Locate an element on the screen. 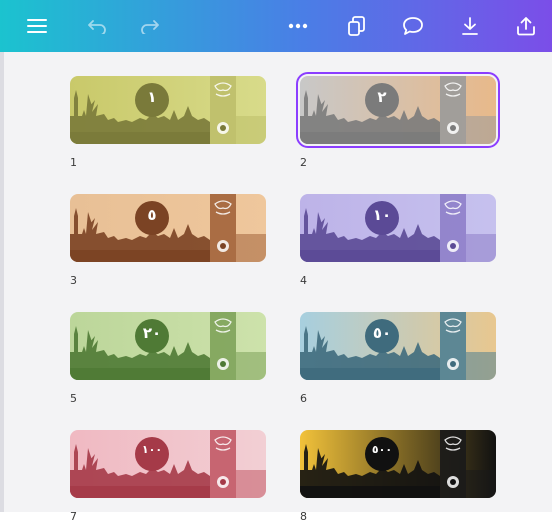  redo-button is located at coordinates (150, 26).